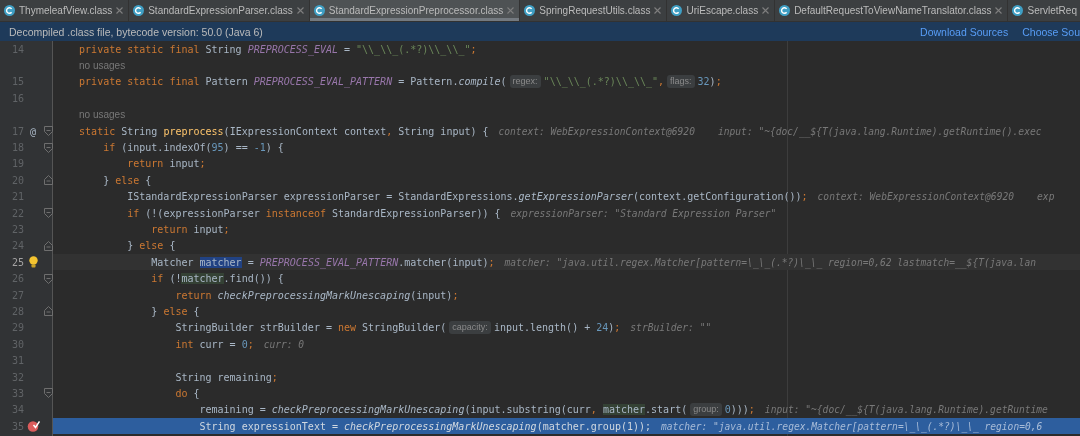 The width and height of the screenshot is (1080, 436). I want to click on code-text: if (!(expressionParser instanceof StandardExpressionParser)) {, so click(313, 213).